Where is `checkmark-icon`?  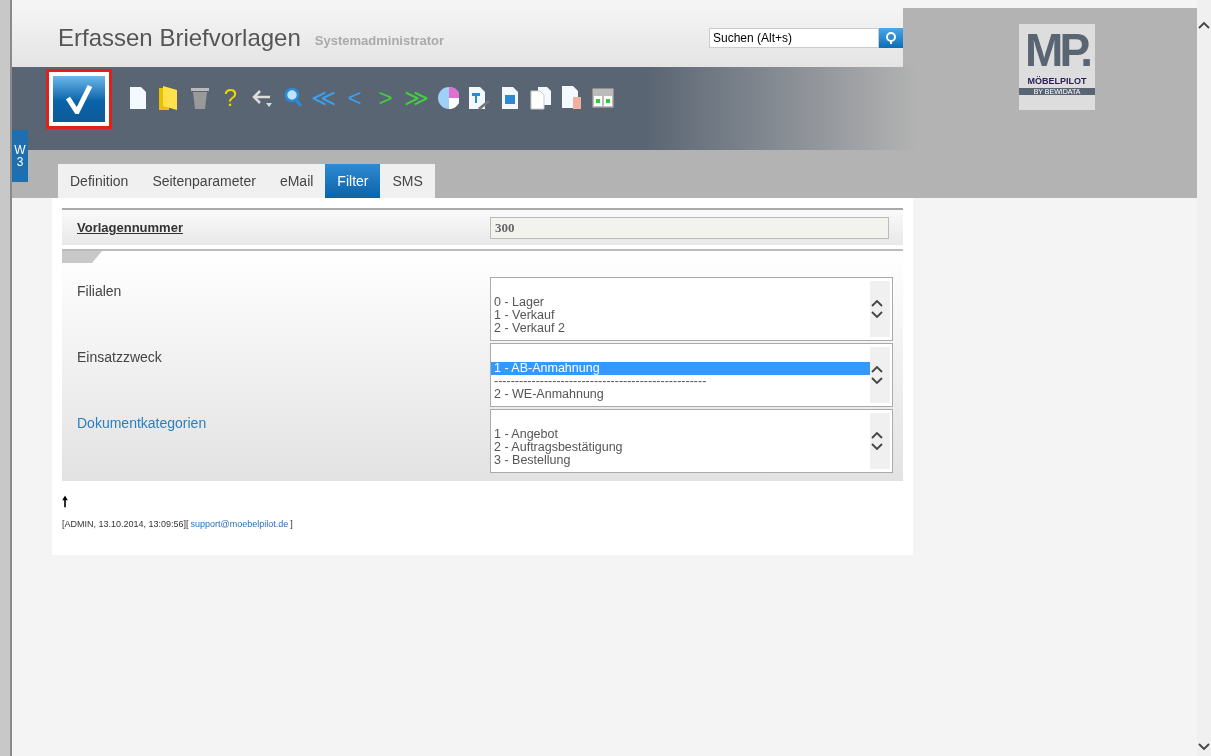
checkmark-icon is located at coordinates (79, 99).